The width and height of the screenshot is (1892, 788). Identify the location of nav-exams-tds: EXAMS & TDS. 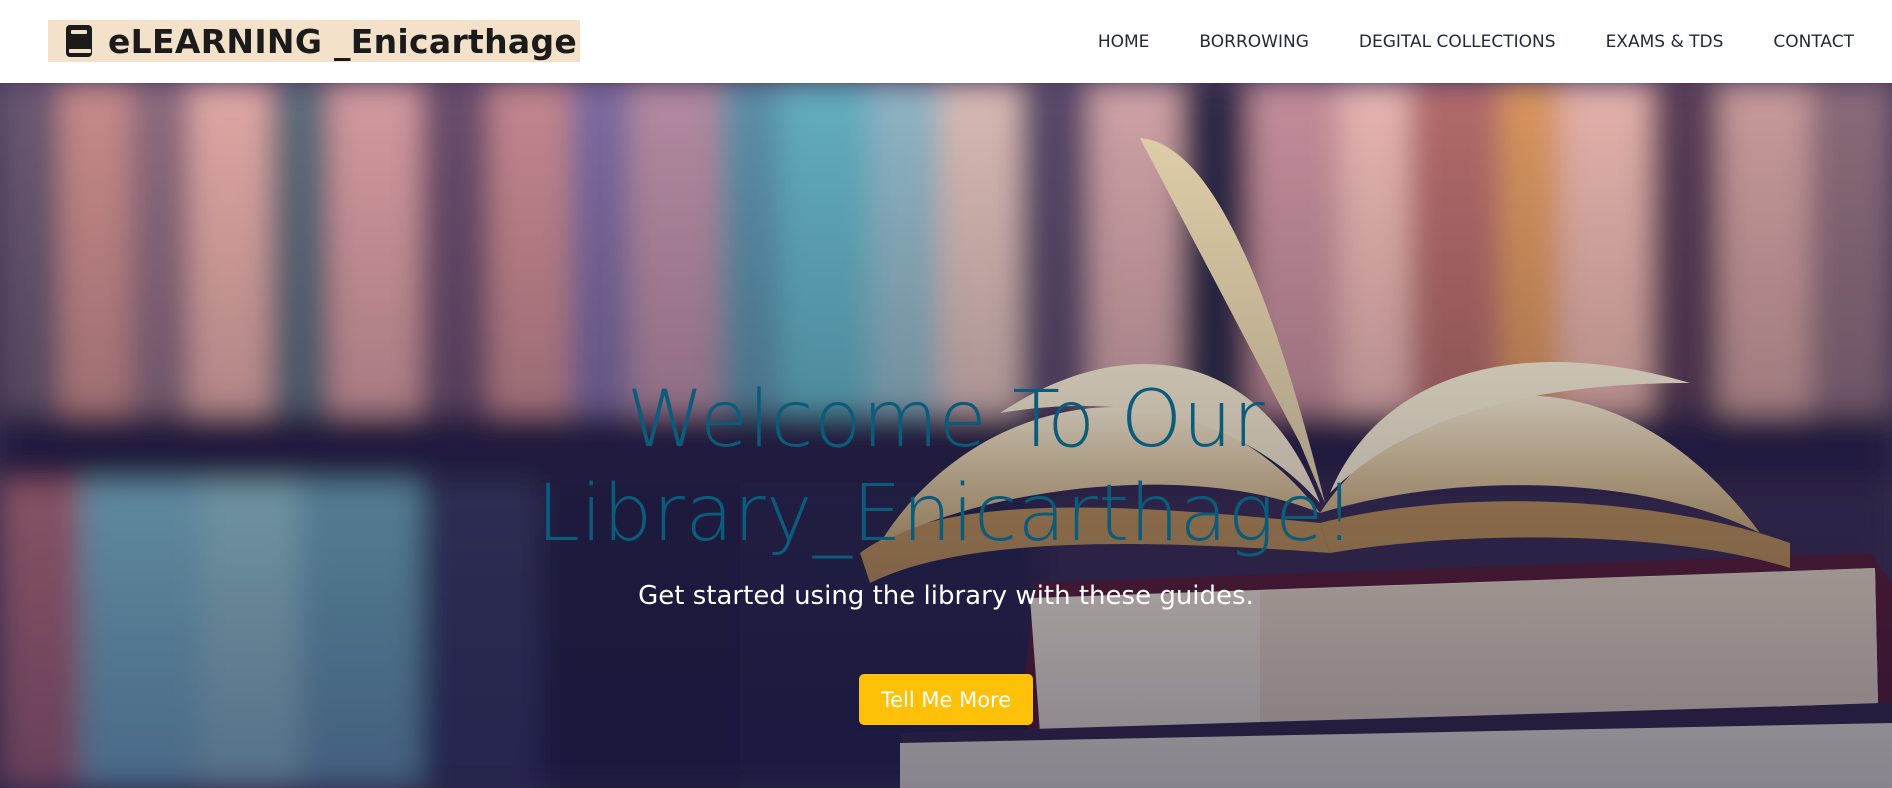
(1665, 42).